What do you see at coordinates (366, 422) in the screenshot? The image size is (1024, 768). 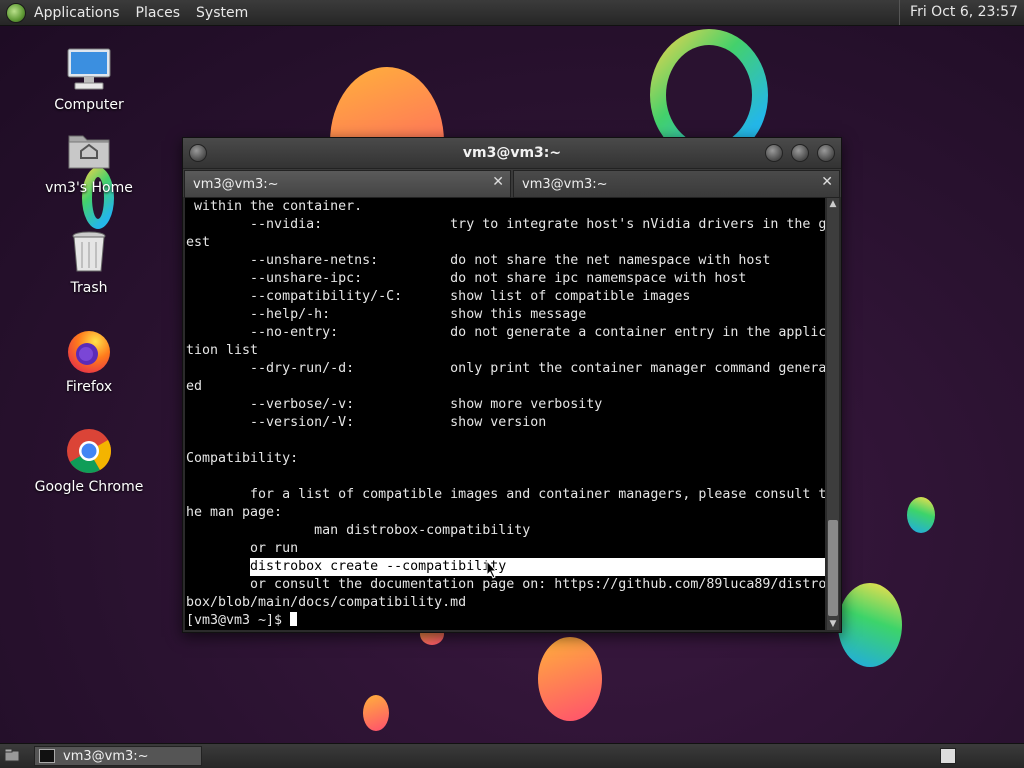 I see `terminal-line: --version/-V: show version` at bounding box center [366, 422].